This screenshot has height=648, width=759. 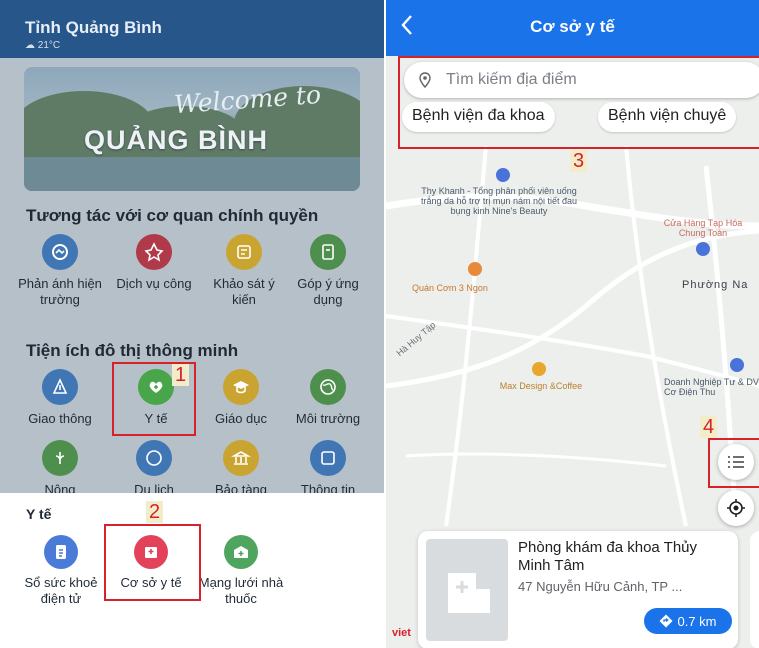 What do you see at coordinates (328, 487) in the screenshot?
I see `grid-item-label: Thông tin` at bounding box center [328, 487].